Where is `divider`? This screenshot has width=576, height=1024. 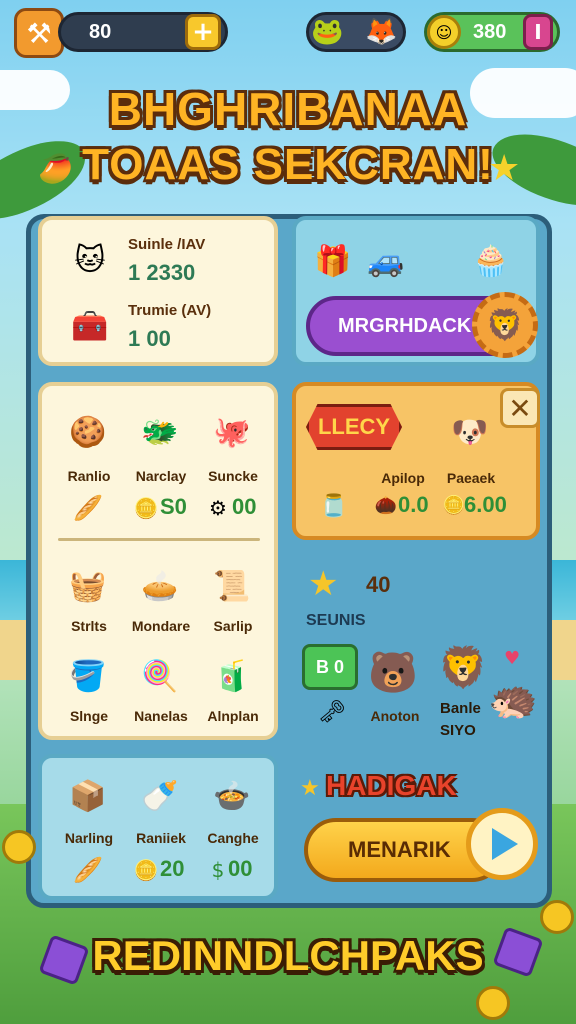
divider is located at coordinates (159, 539).